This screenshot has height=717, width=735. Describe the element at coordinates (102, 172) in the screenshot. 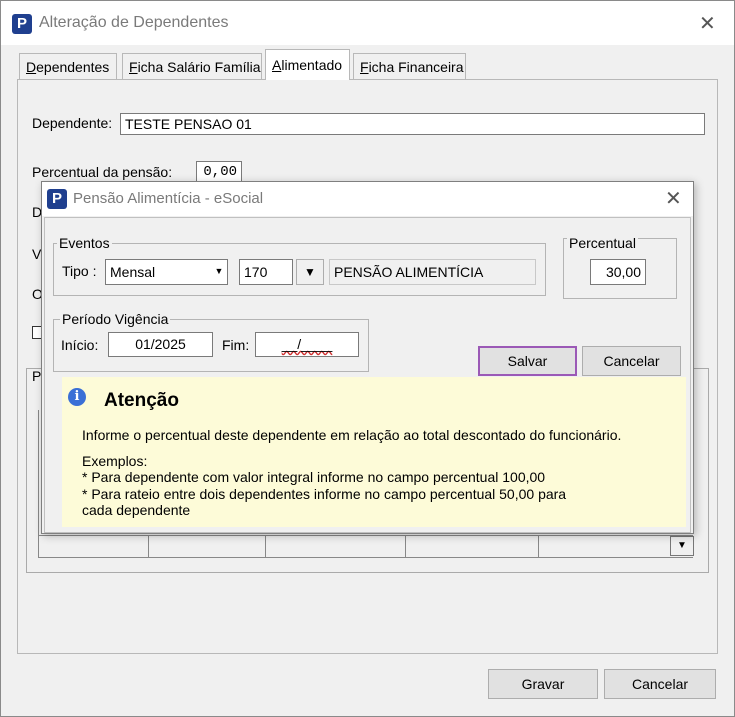

I see `percentual-pensao-label: Percentual da pensão:` at that location.